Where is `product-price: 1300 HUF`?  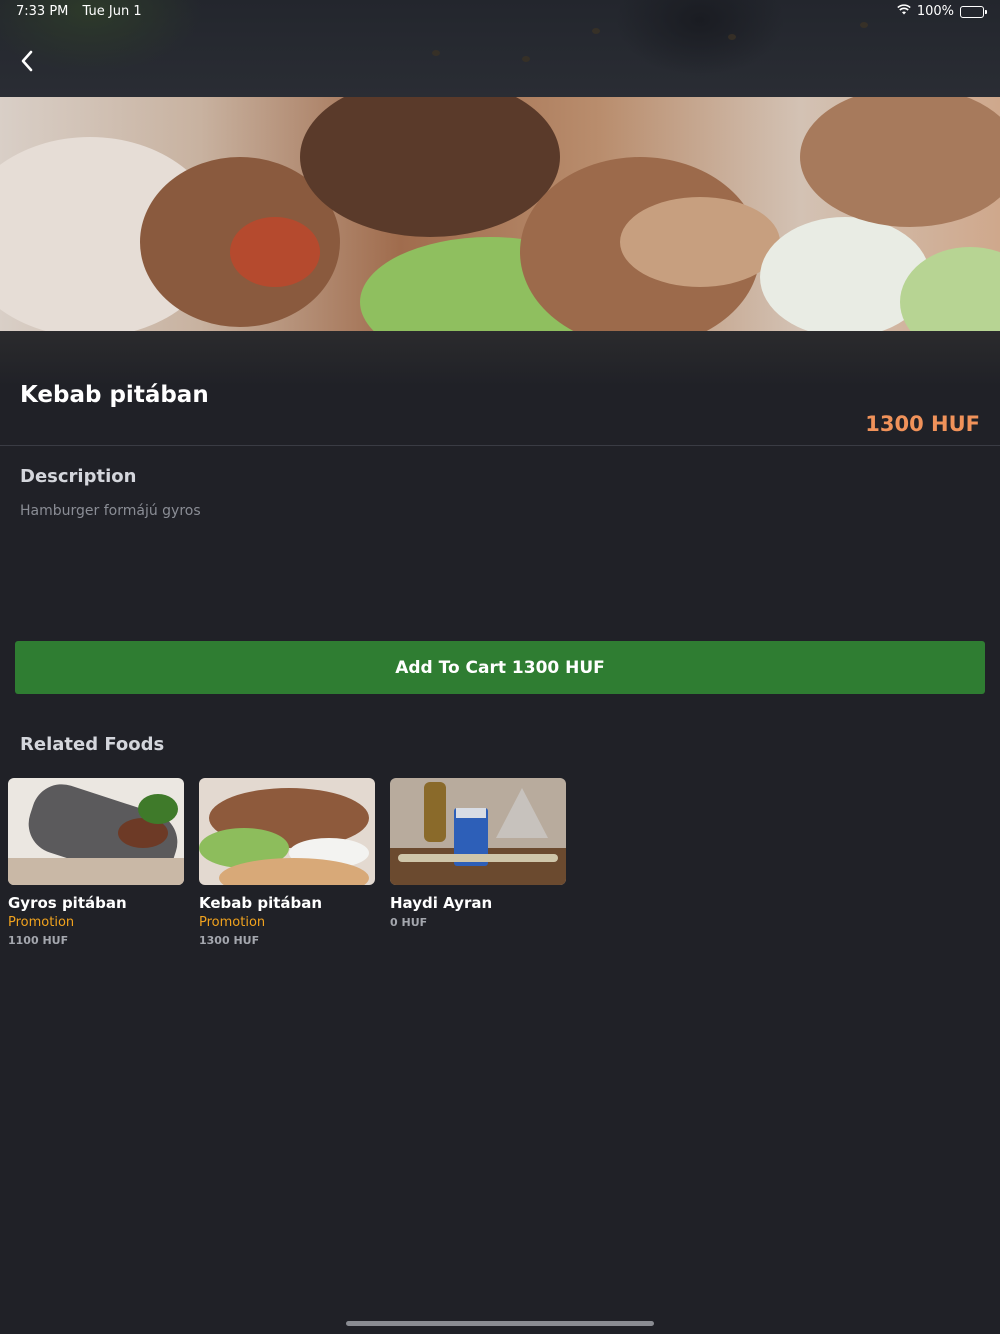 product-price: 1300 HUF is located at coordinates (922, 424).